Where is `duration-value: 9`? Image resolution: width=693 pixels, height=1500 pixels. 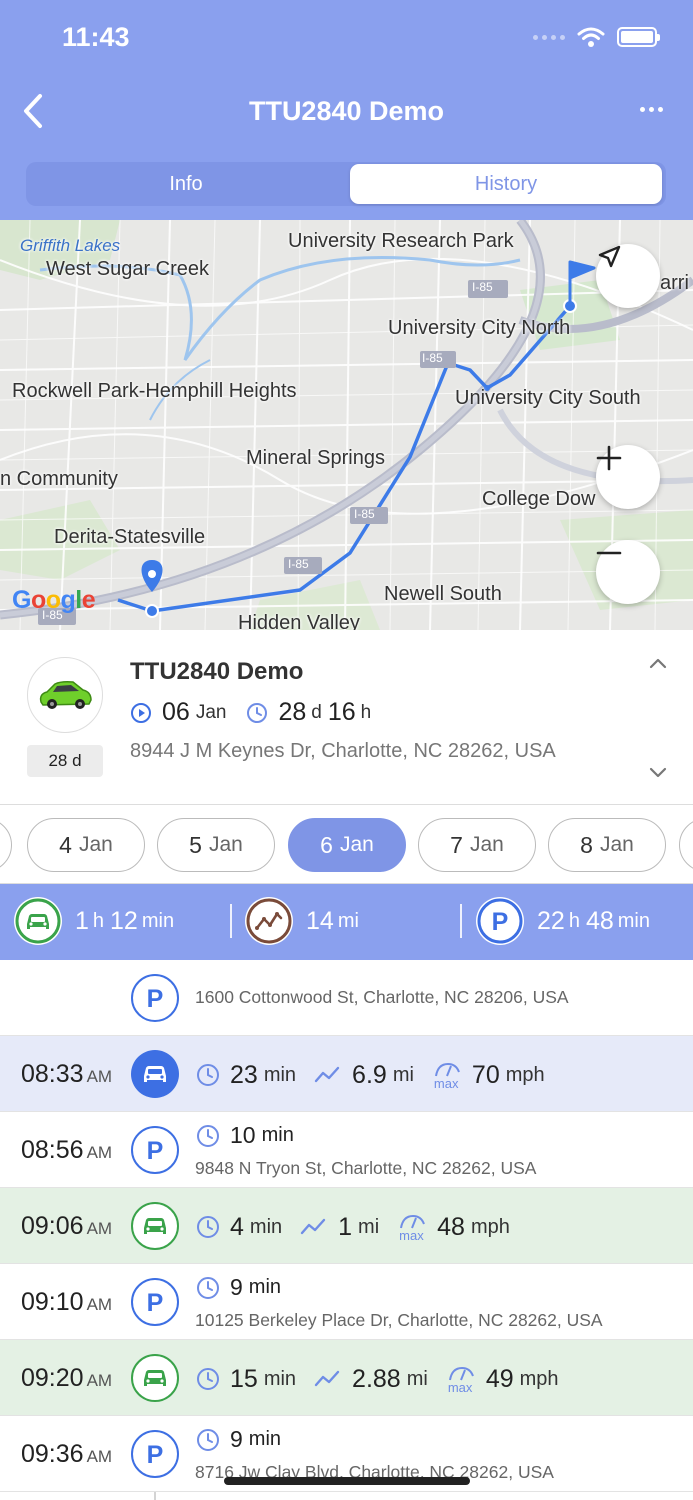 duration-value: 9 is located at coordinates (236, 1439).